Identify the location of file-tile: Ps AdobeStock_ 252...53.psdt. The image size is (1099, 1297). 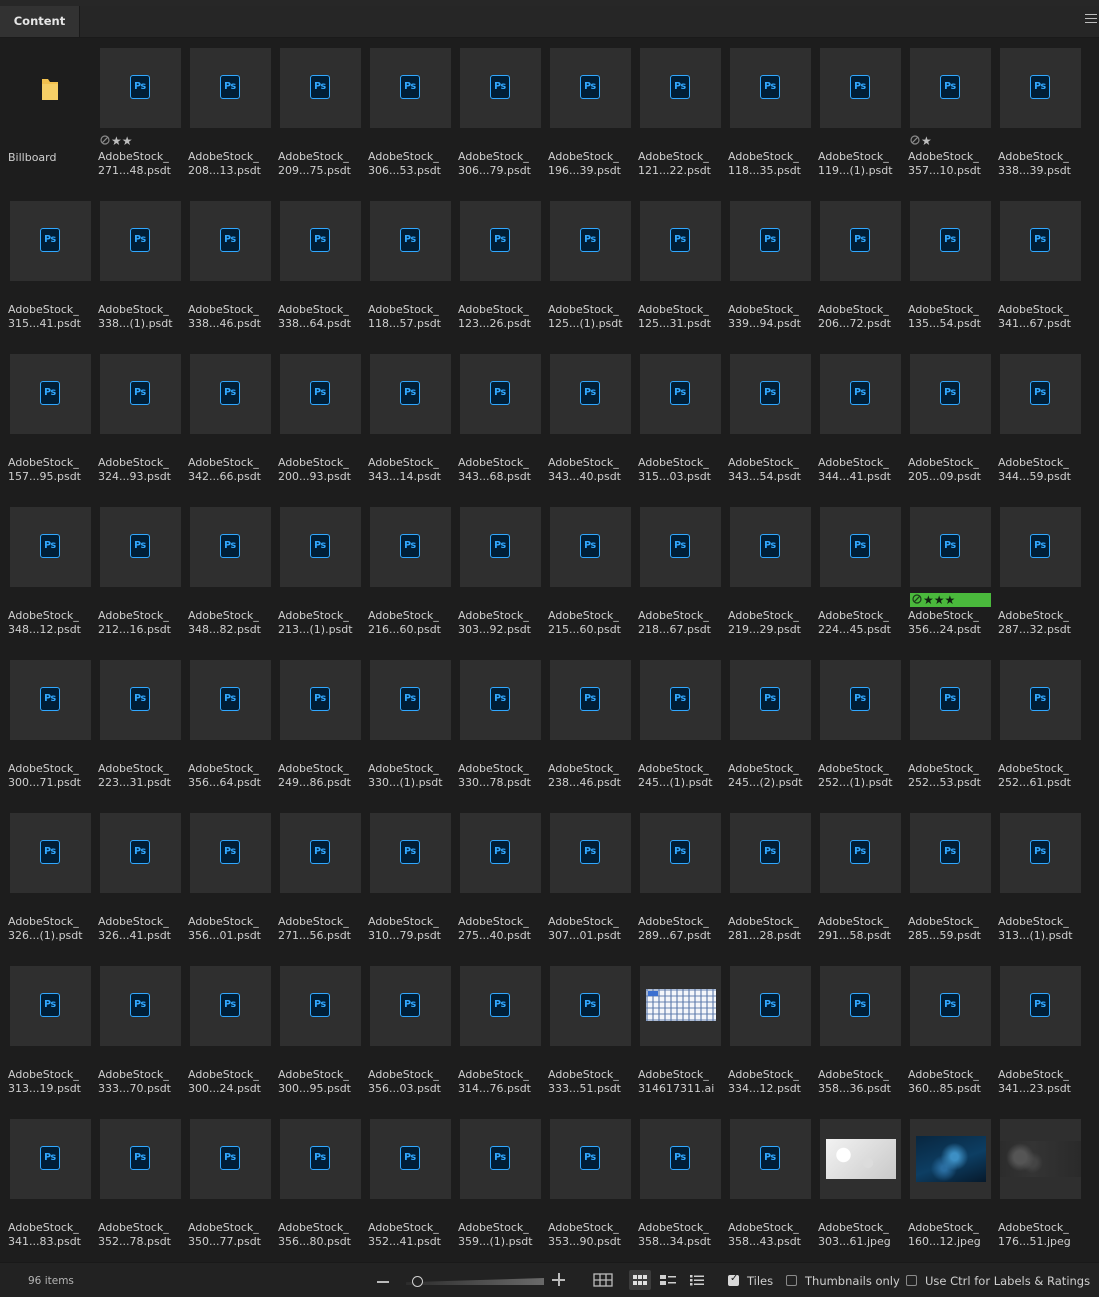
(952, 720).